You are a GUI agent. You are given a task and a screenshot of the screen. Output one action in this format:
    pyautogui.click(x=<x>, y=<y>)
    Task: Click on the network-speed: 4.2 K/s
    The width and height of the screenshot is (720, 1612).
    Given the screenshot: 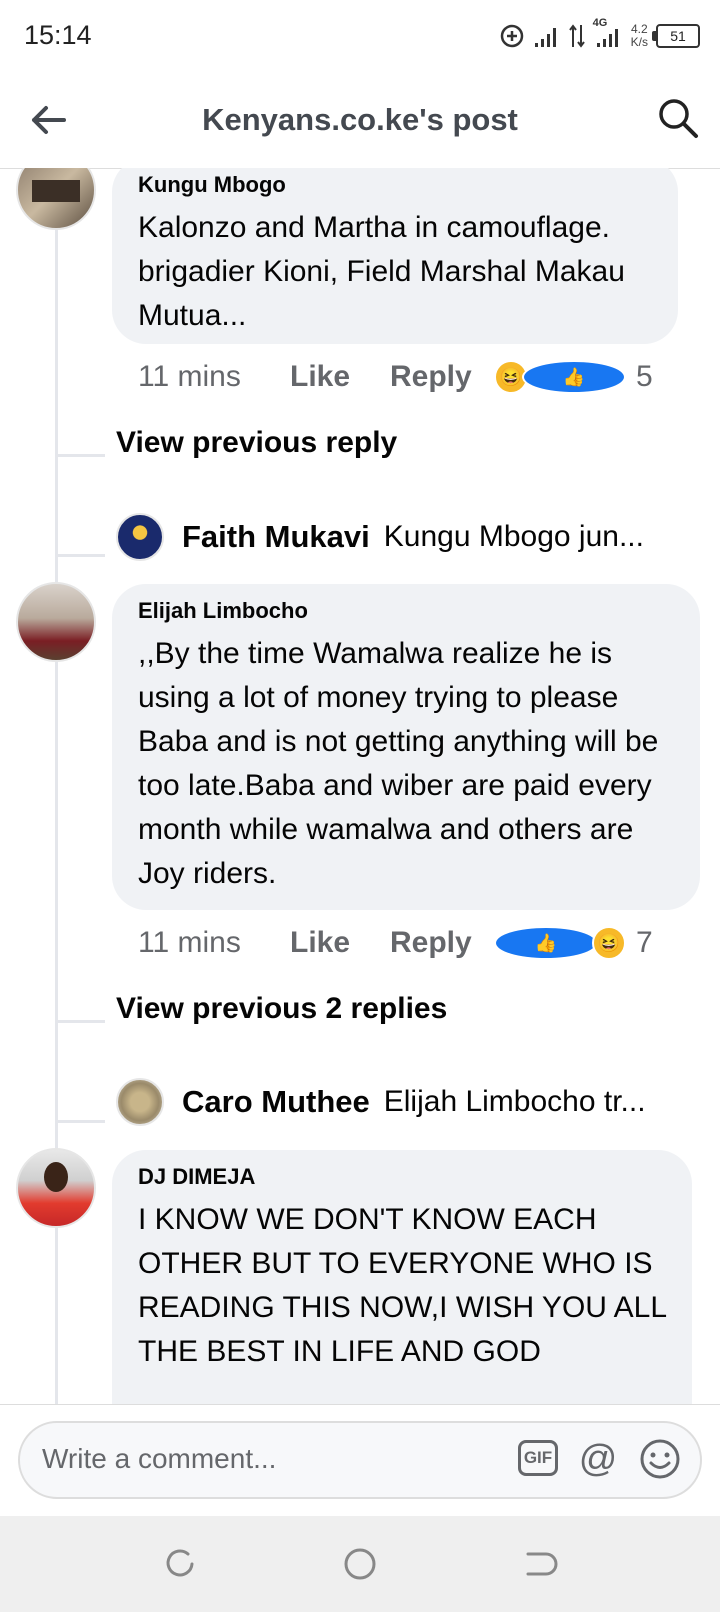 What is the action you would take?
    pyautogui.click(x=639, y=36)
    